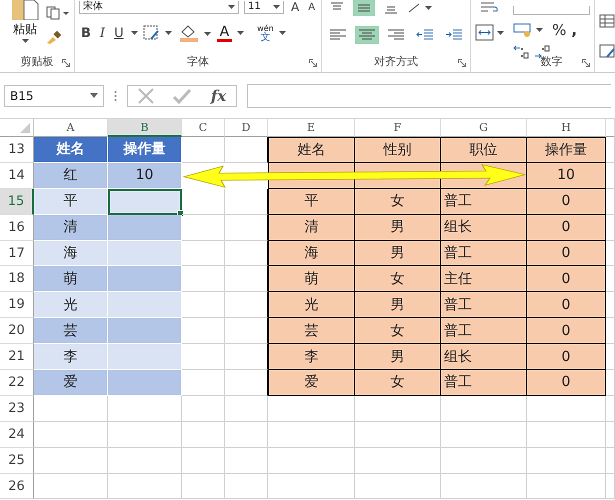  Describe the element at coordinates (17, 487) in the screenshot. I see `row-header: 26` at that location.